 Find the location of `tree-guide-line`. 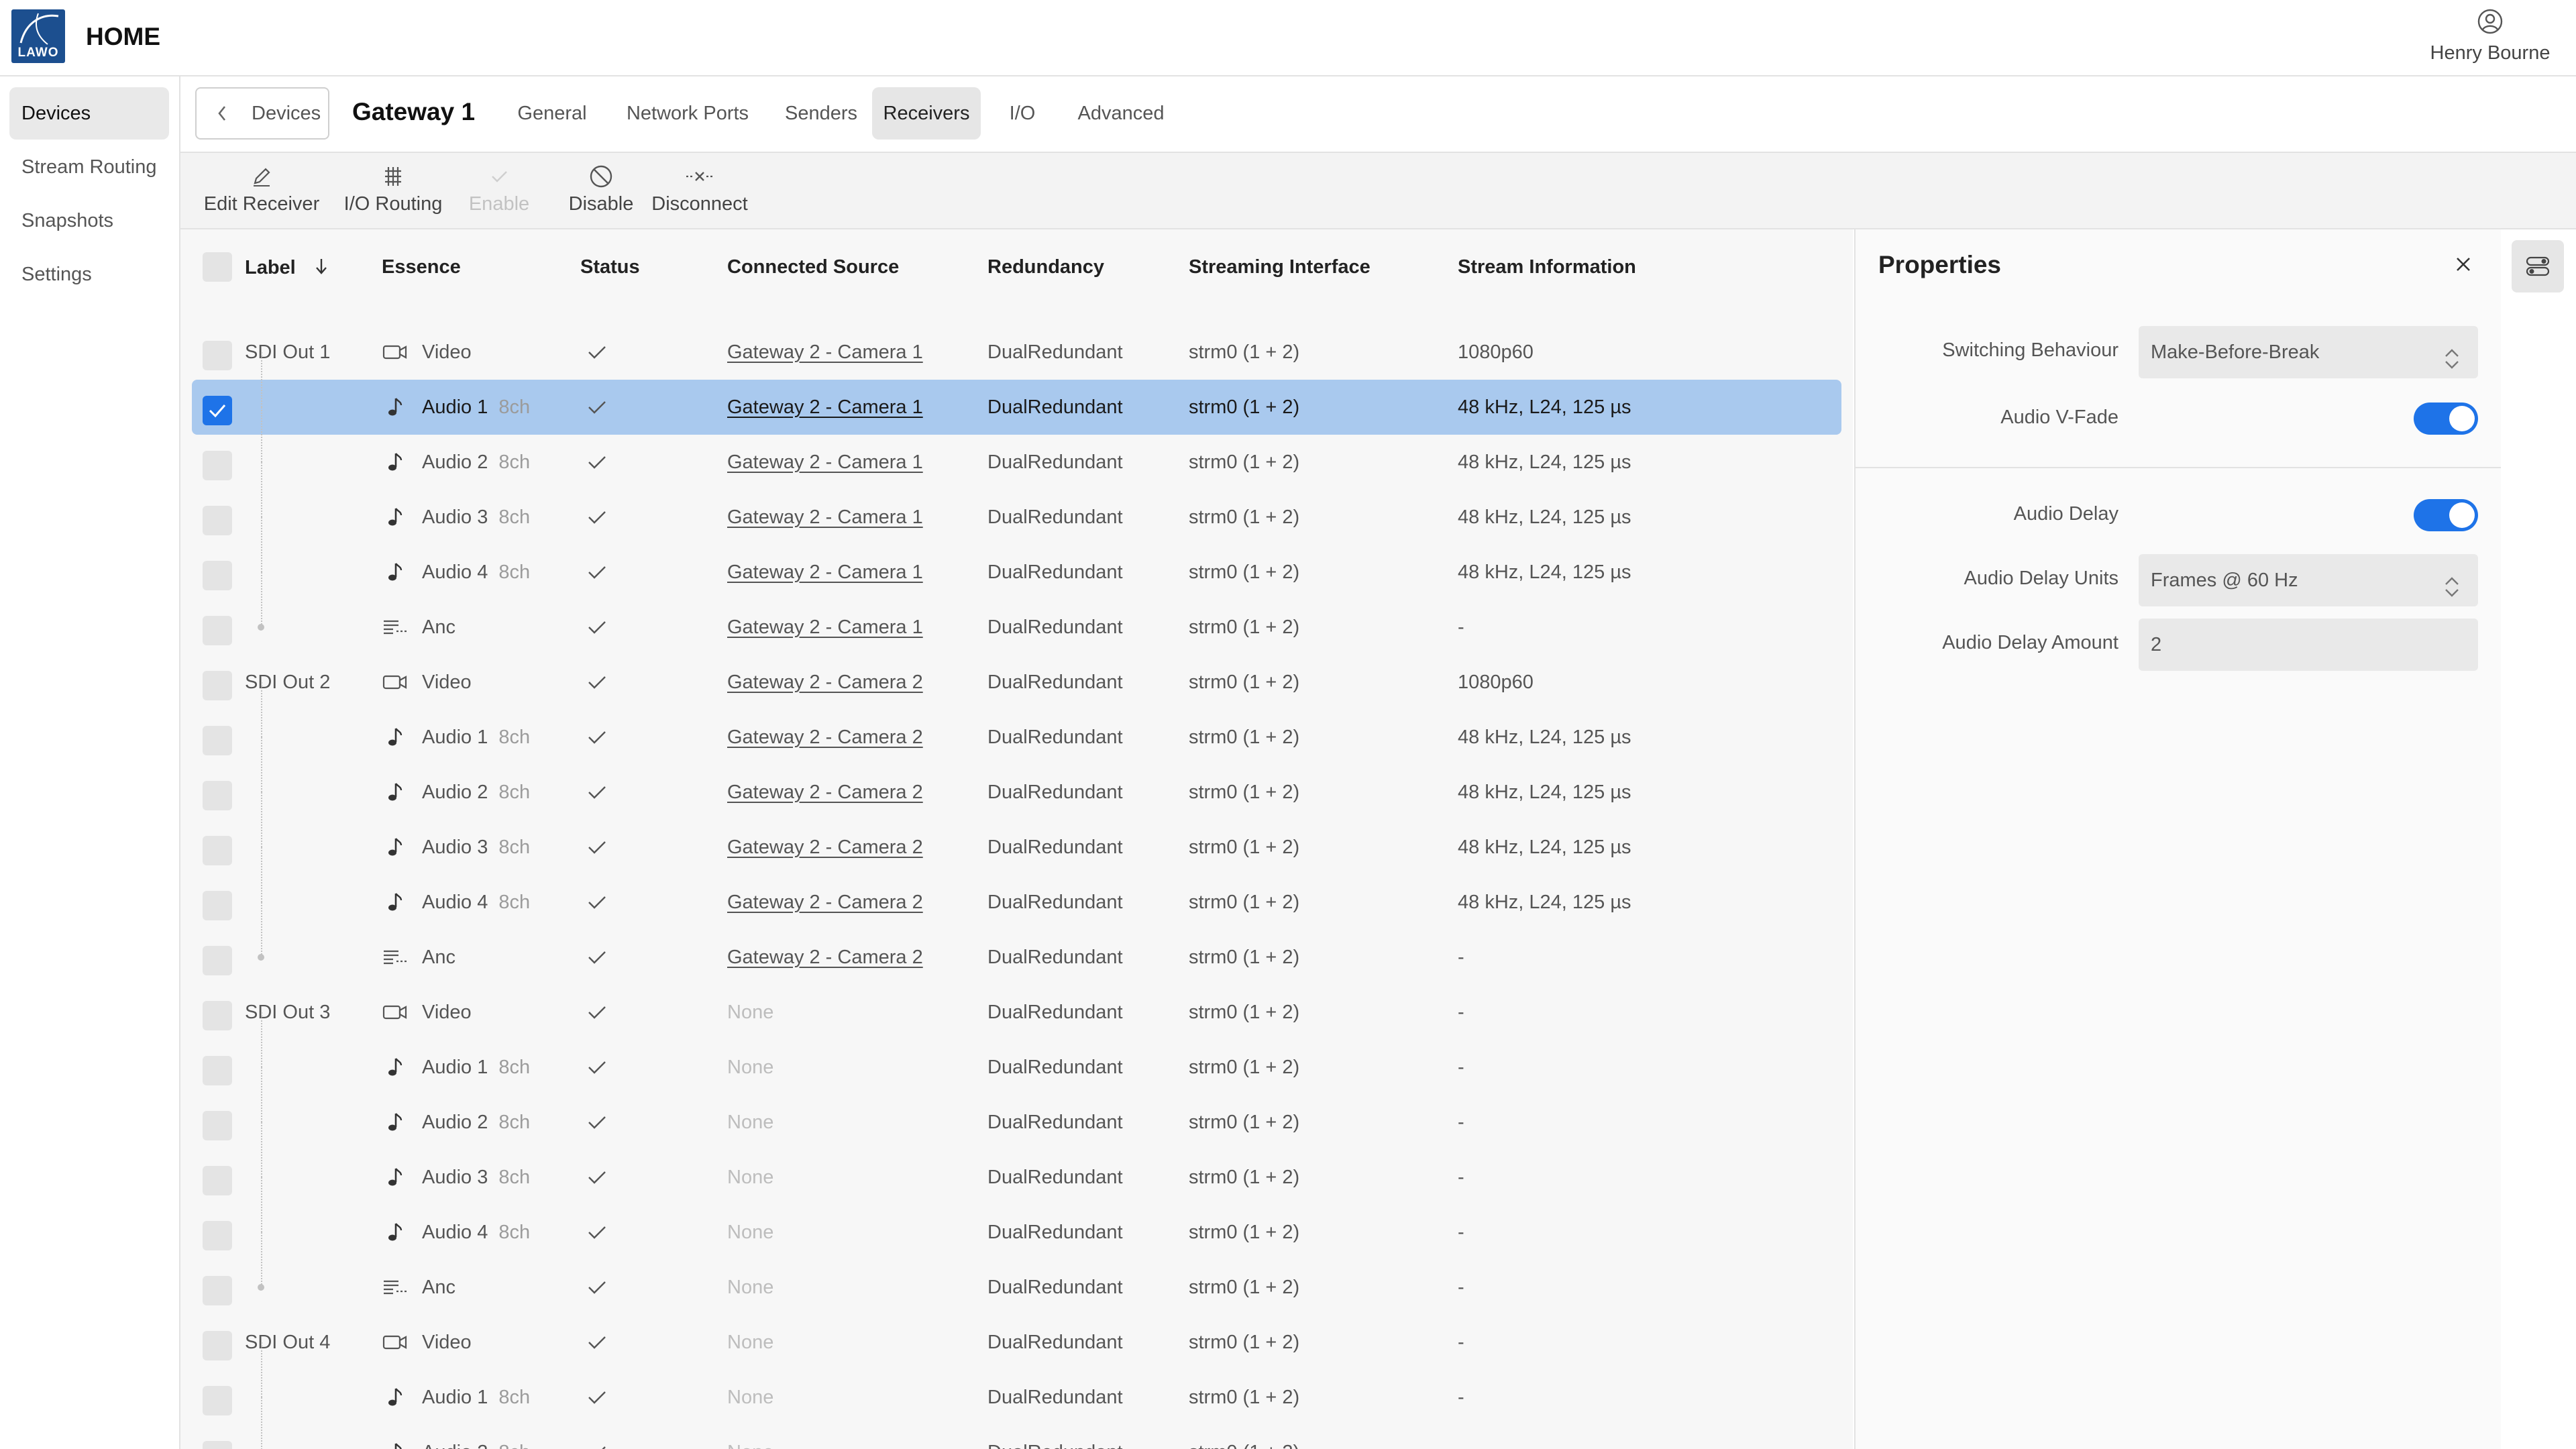

tree-guide-line is located at coordinates (261, 1369).